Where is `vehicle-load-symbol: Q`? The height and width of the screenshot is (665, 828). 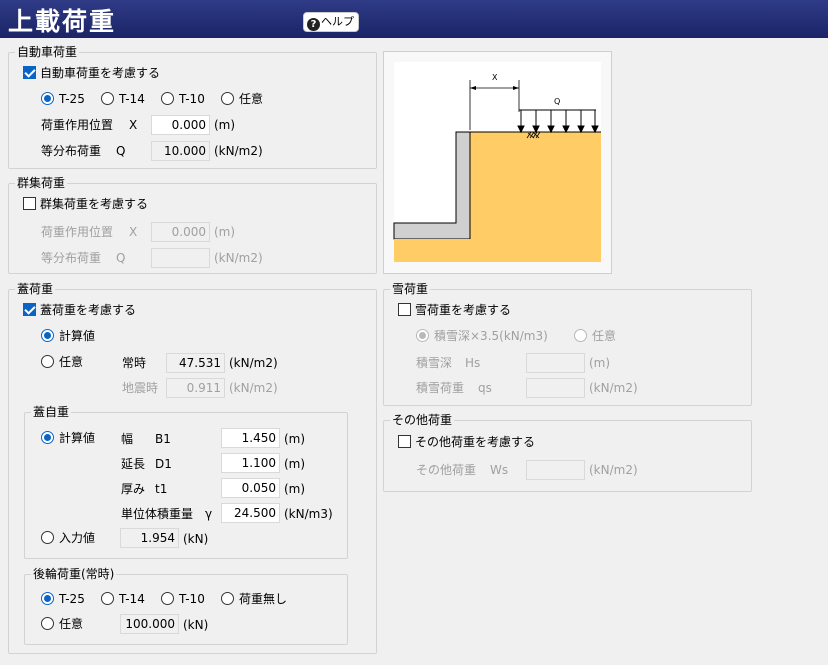 vehicle-load-symbol: Q is located at coordinates (121, 151).